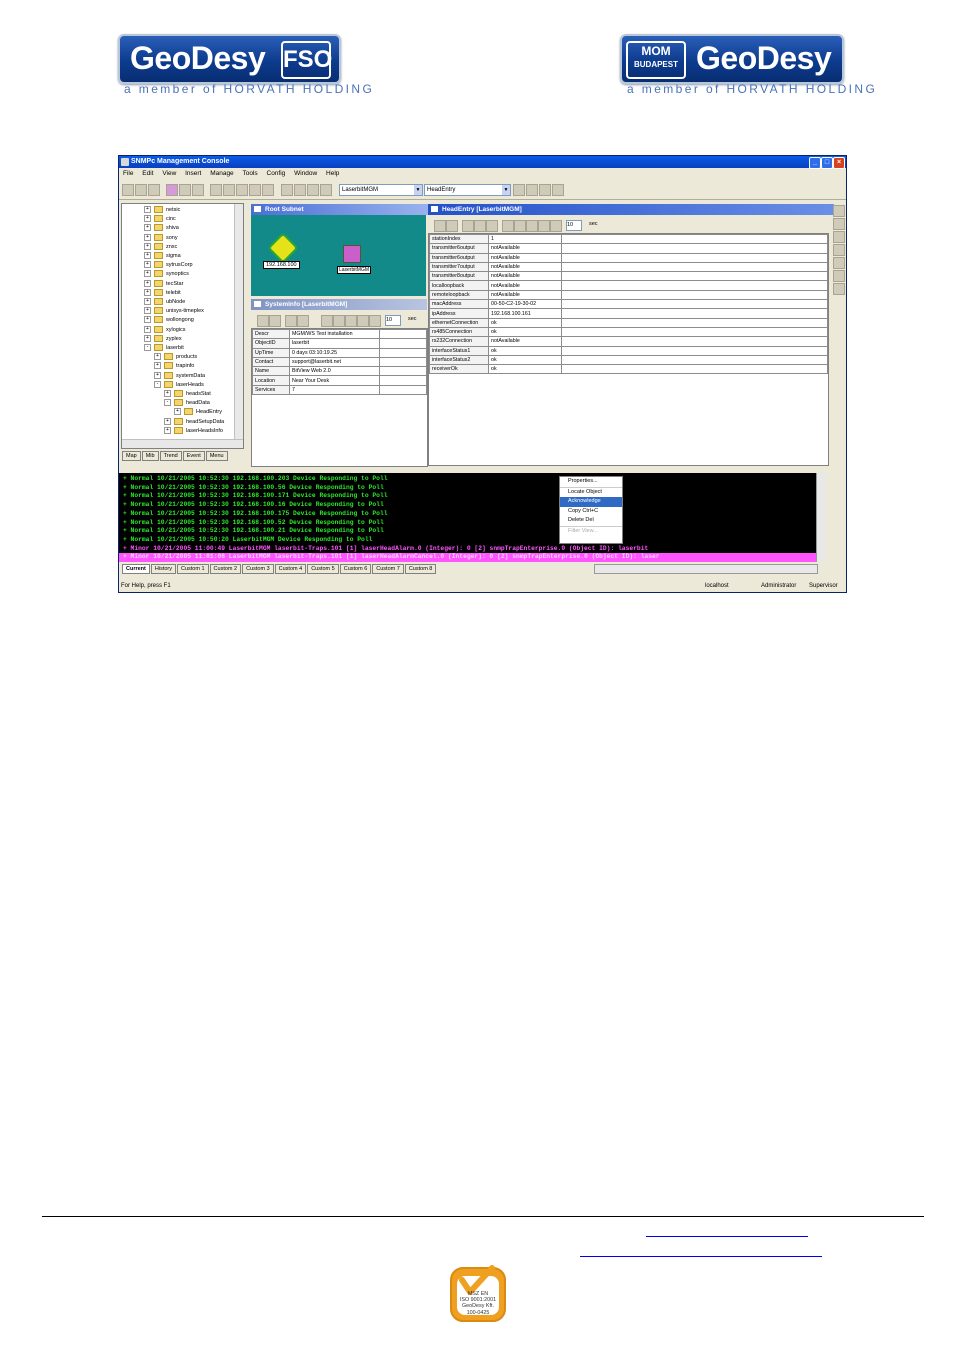 The height and width of the screenshot is (1351, 954). What do you see at coordinates (162, 293) in the screenshot?
I see `tree-item: + telebit` at bounding box center [162, 293].